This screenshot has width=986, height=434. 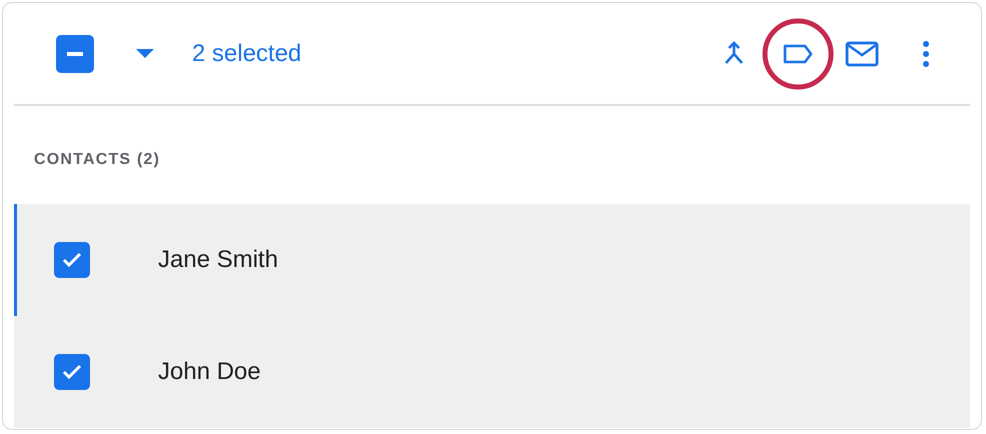 What do you see at coordinates (218, 260) in the screenshot?
I see `contact-name: Jane Smith` at bounding box center [218, 260].